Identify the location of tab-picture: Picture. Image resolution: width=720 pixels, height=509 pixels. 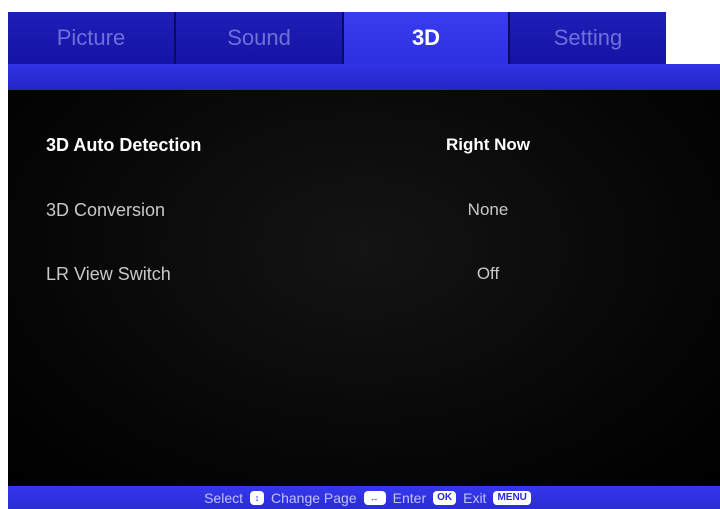
(91, 38).